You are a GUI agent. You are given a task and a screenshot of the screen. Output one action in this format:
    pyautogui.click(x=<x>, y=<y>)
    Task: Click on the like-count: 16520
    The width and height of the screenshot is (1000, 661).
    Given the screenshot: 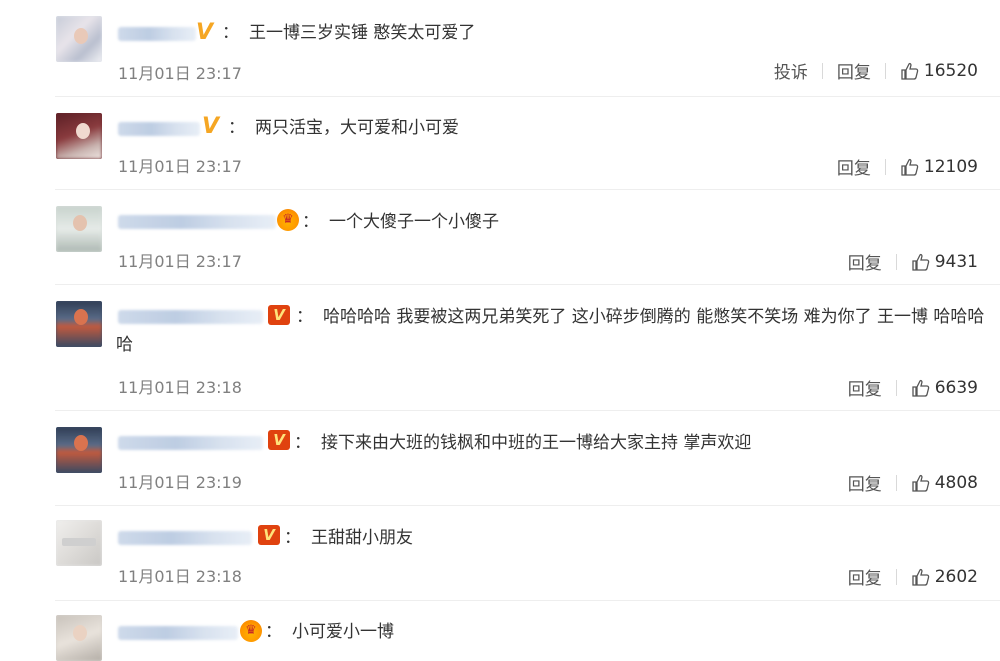 What is the action you would take?
    pyautogui.click(x=950, y=70)
    